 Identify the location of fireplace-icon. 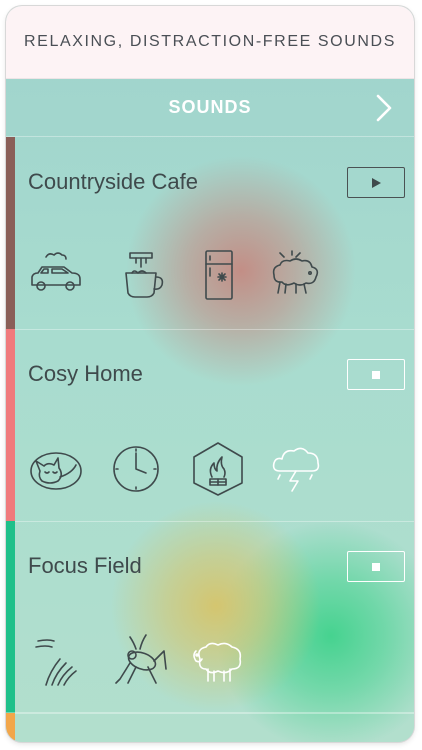
(218, 469).